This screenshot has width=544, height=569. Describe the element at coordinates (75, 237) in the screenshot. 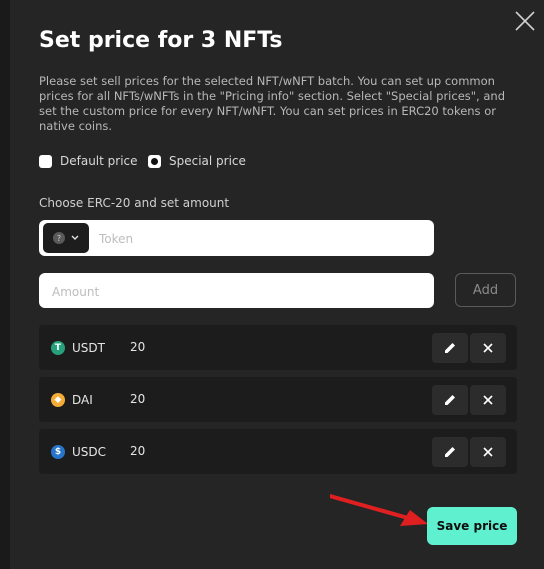

I see `chevron-down-icon` at that location.